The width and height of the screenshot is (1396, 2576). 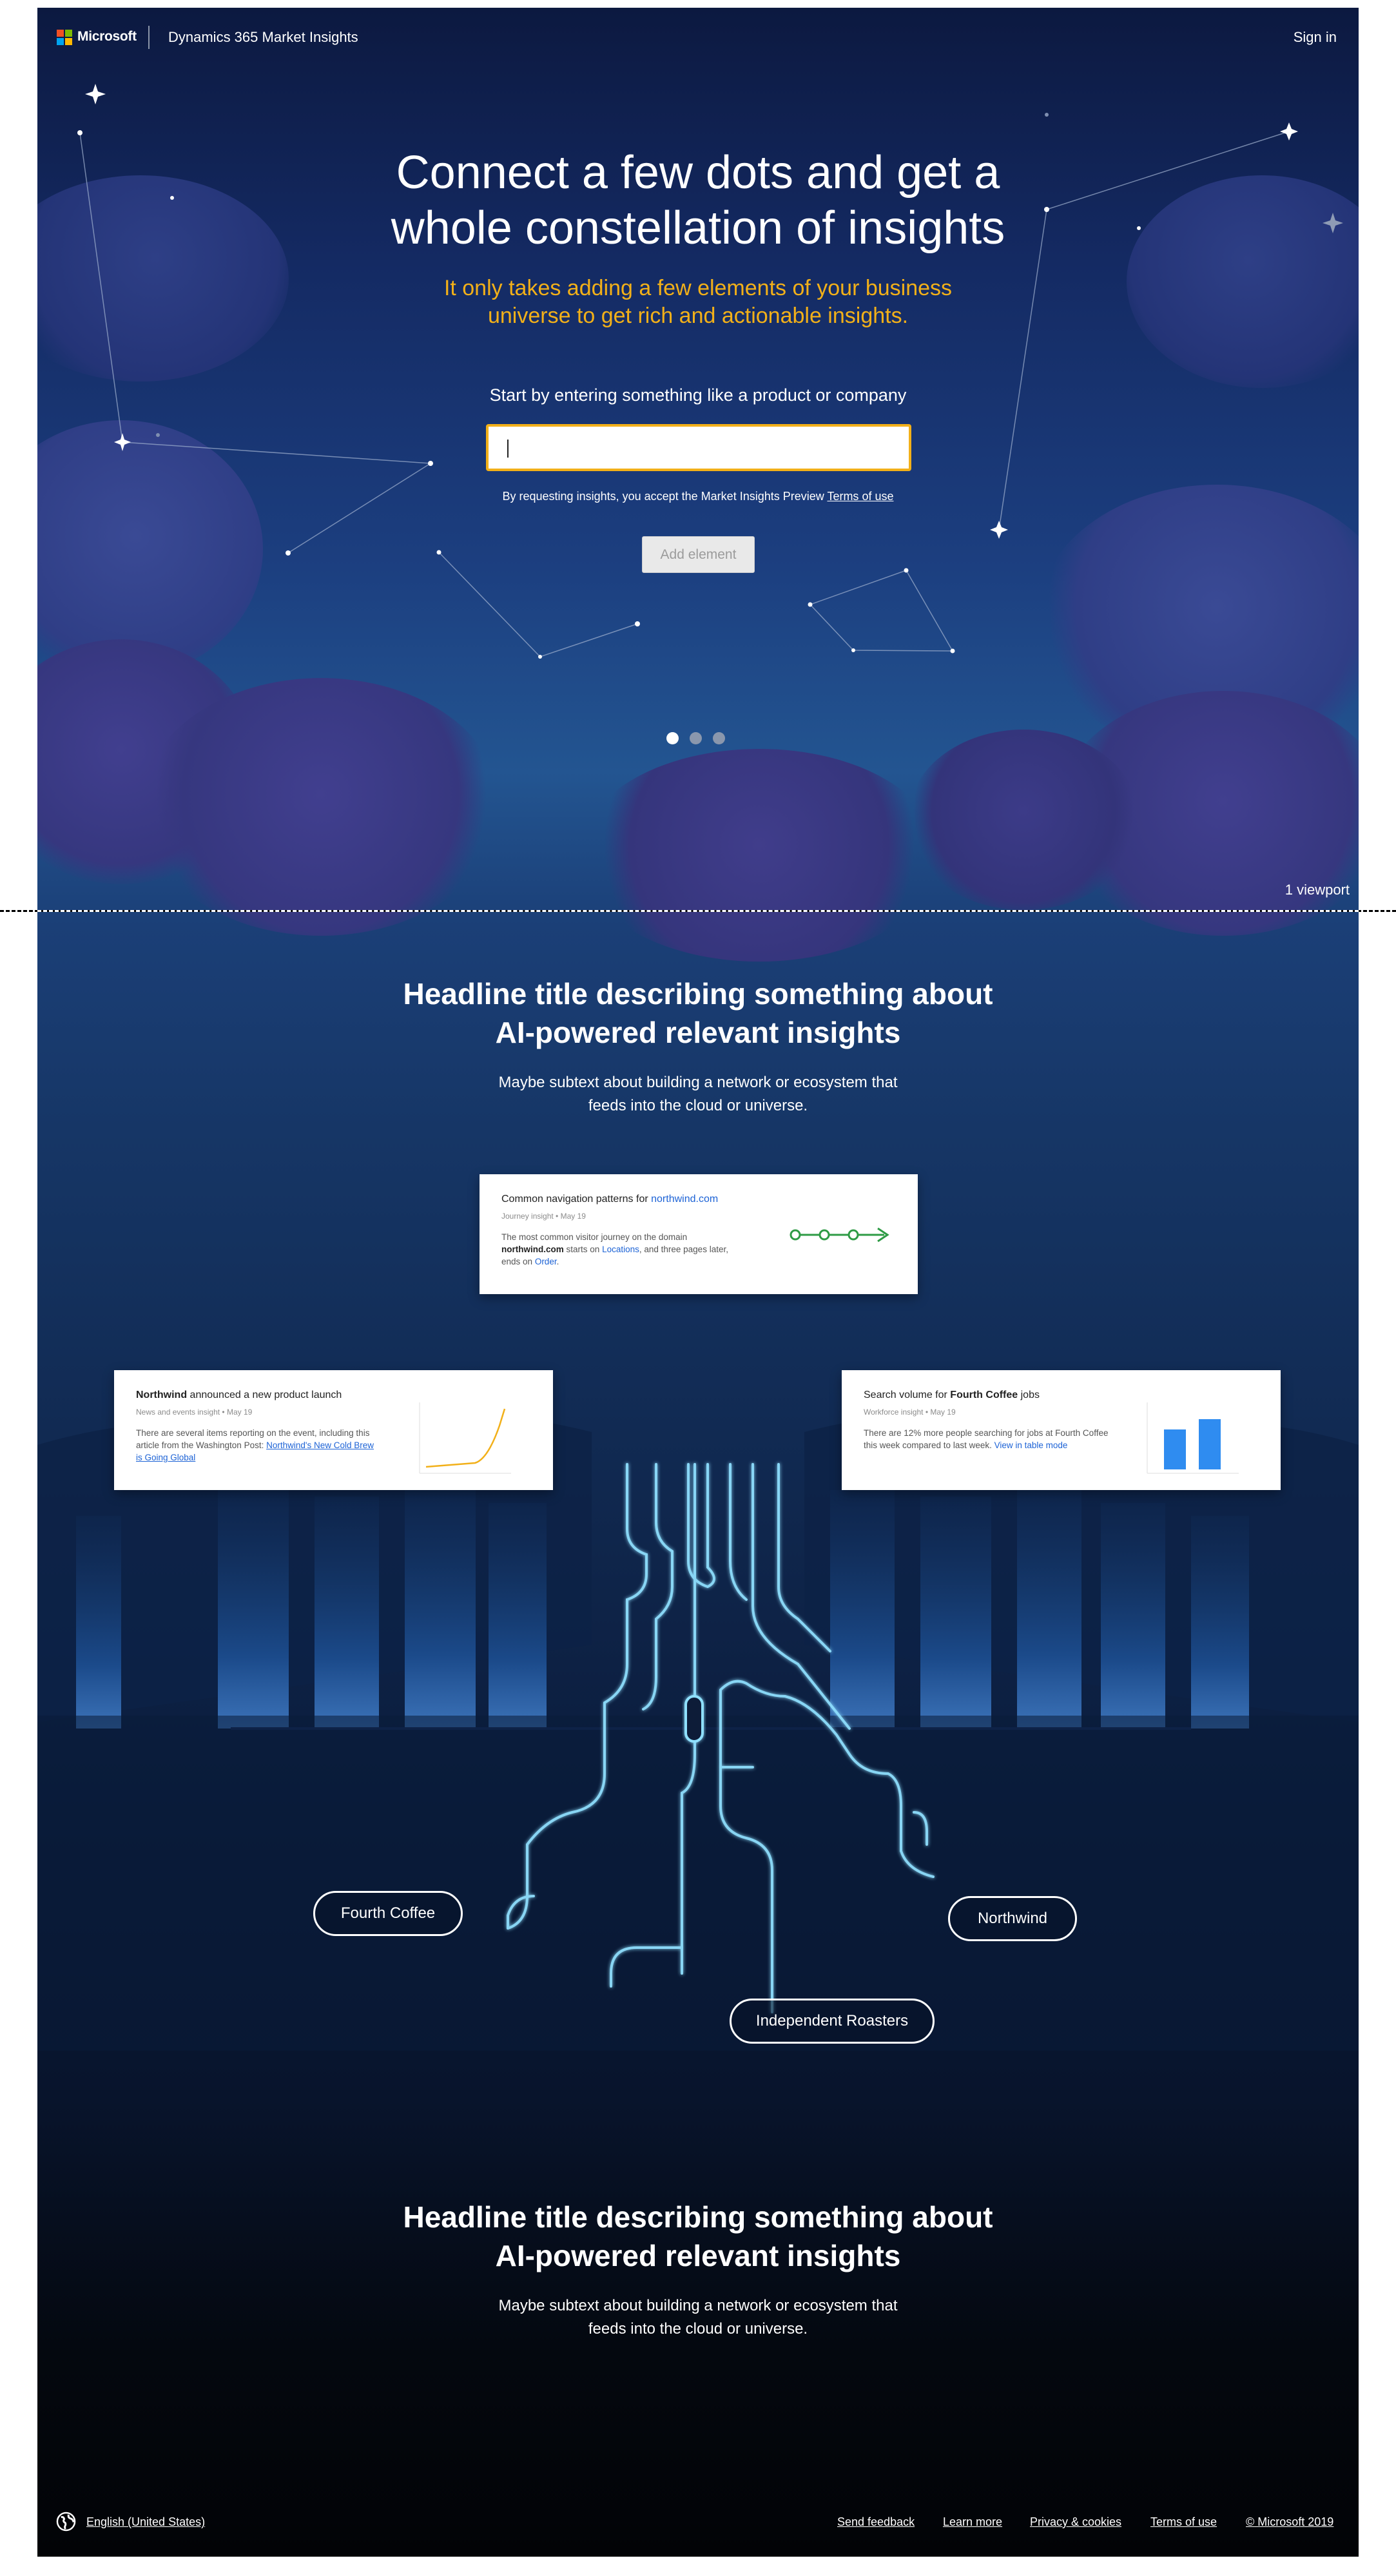 I want to click on domain-link: northwind.com, so click(x=684, y=1199).